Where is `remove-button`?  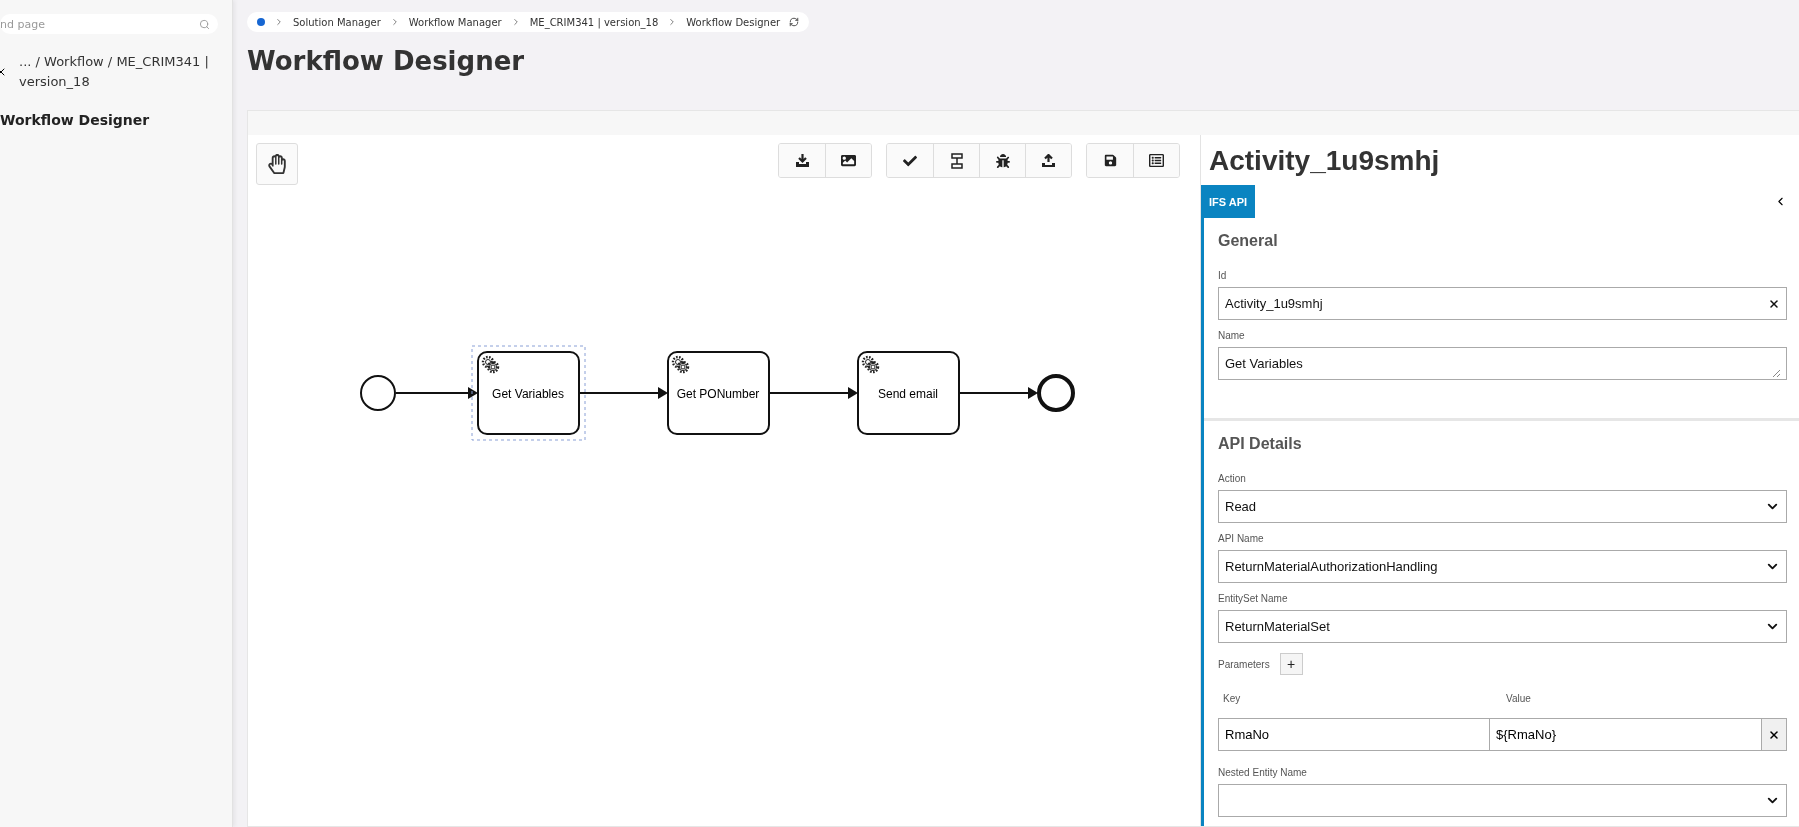
remove-button is located at coordinates (1774, 734).